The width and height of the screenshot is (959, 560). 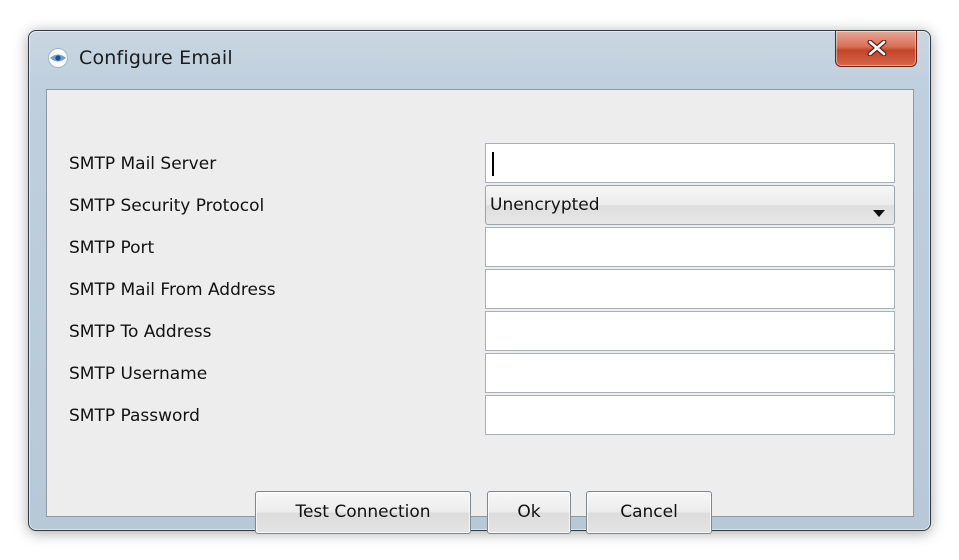 I want to click on form-row-security-protocol: SMTP Security Protocol Unencrypted, so click(x=481, y=206).